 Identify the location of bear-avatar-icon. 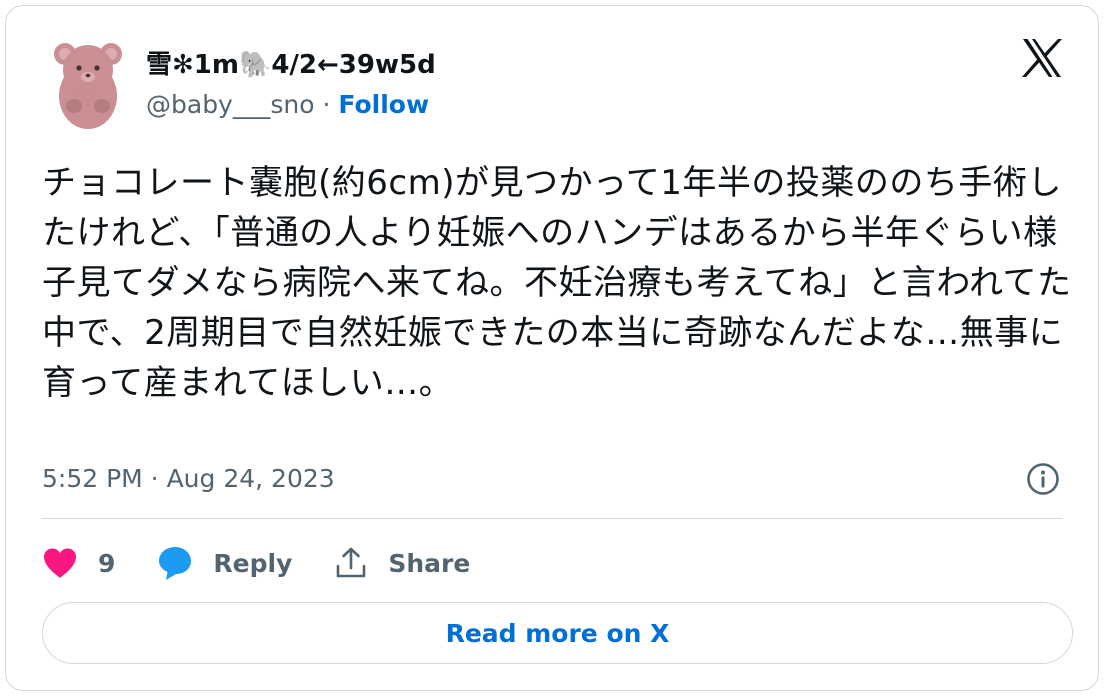
(88, 86).